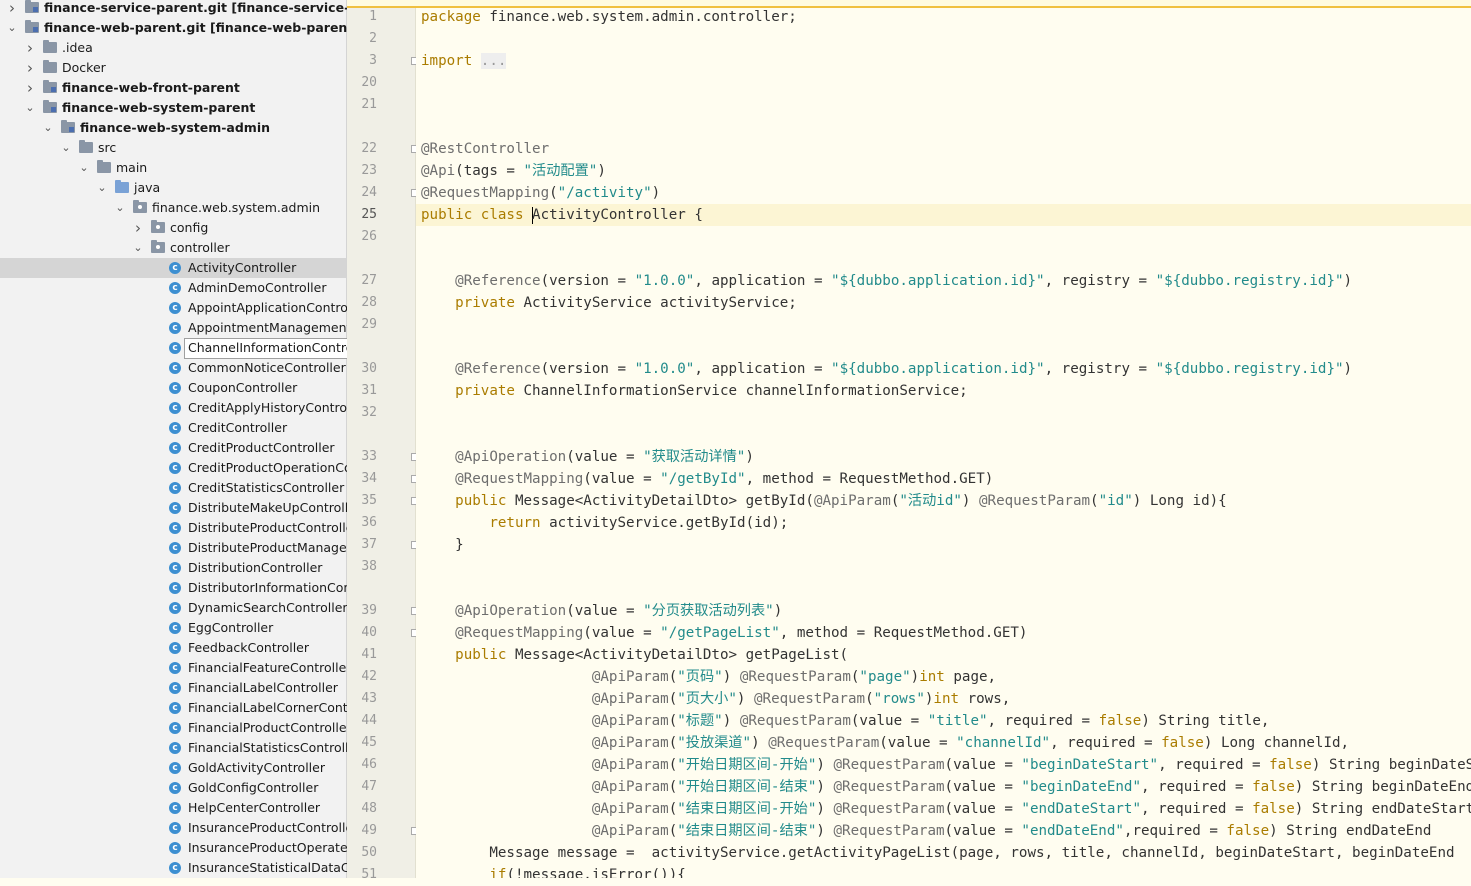  What do you see at coordinates (485, 149) in the screenshot?
I see `code-line: @RestController` at bounding box center [485, 149].